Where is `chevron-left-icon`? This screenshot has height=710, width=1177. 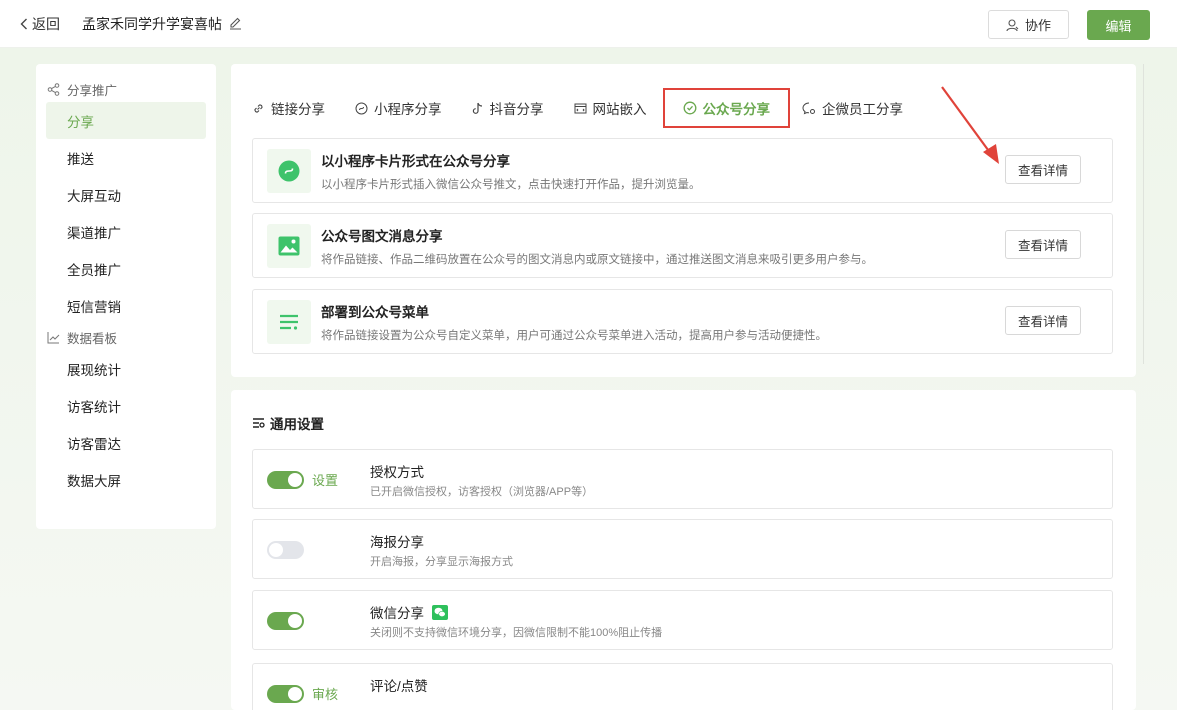 chevron-left-icon is located at coordinates (23, 23).